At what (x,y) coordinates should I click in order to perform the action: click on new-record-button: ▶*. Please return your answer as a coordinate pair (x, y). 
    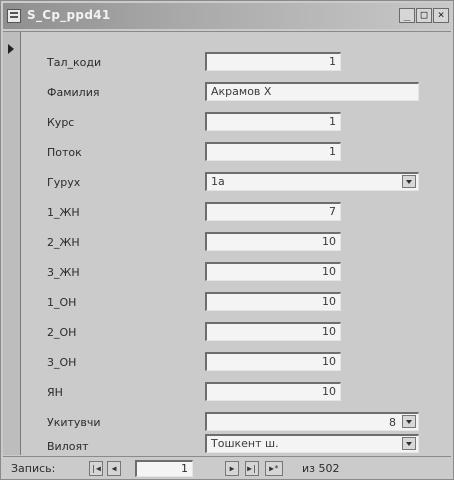
    Looking at the image, I should click on (274, 468).